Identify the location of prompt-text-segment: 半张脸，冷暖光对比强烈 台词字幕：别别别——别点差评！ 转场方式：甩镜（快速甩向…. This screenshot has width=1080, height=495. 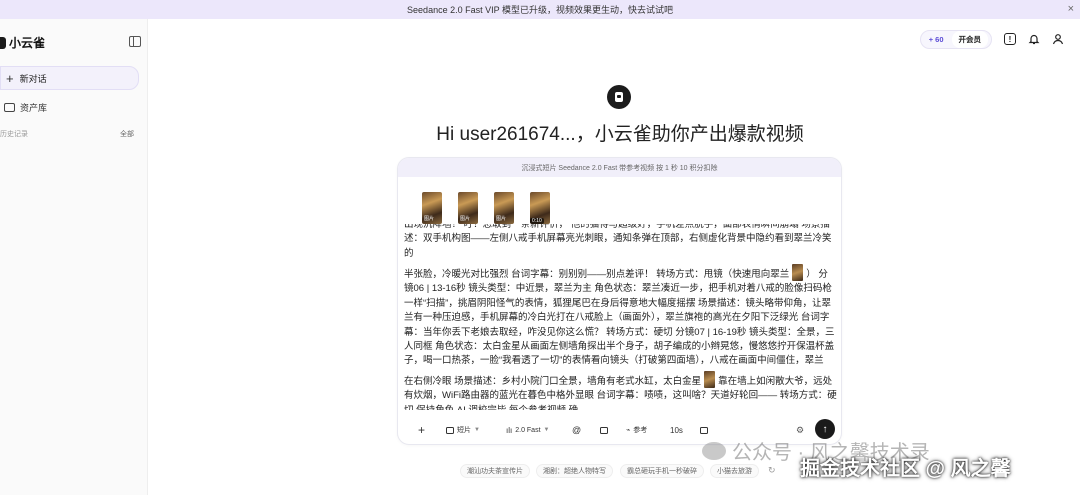
(597, 274).